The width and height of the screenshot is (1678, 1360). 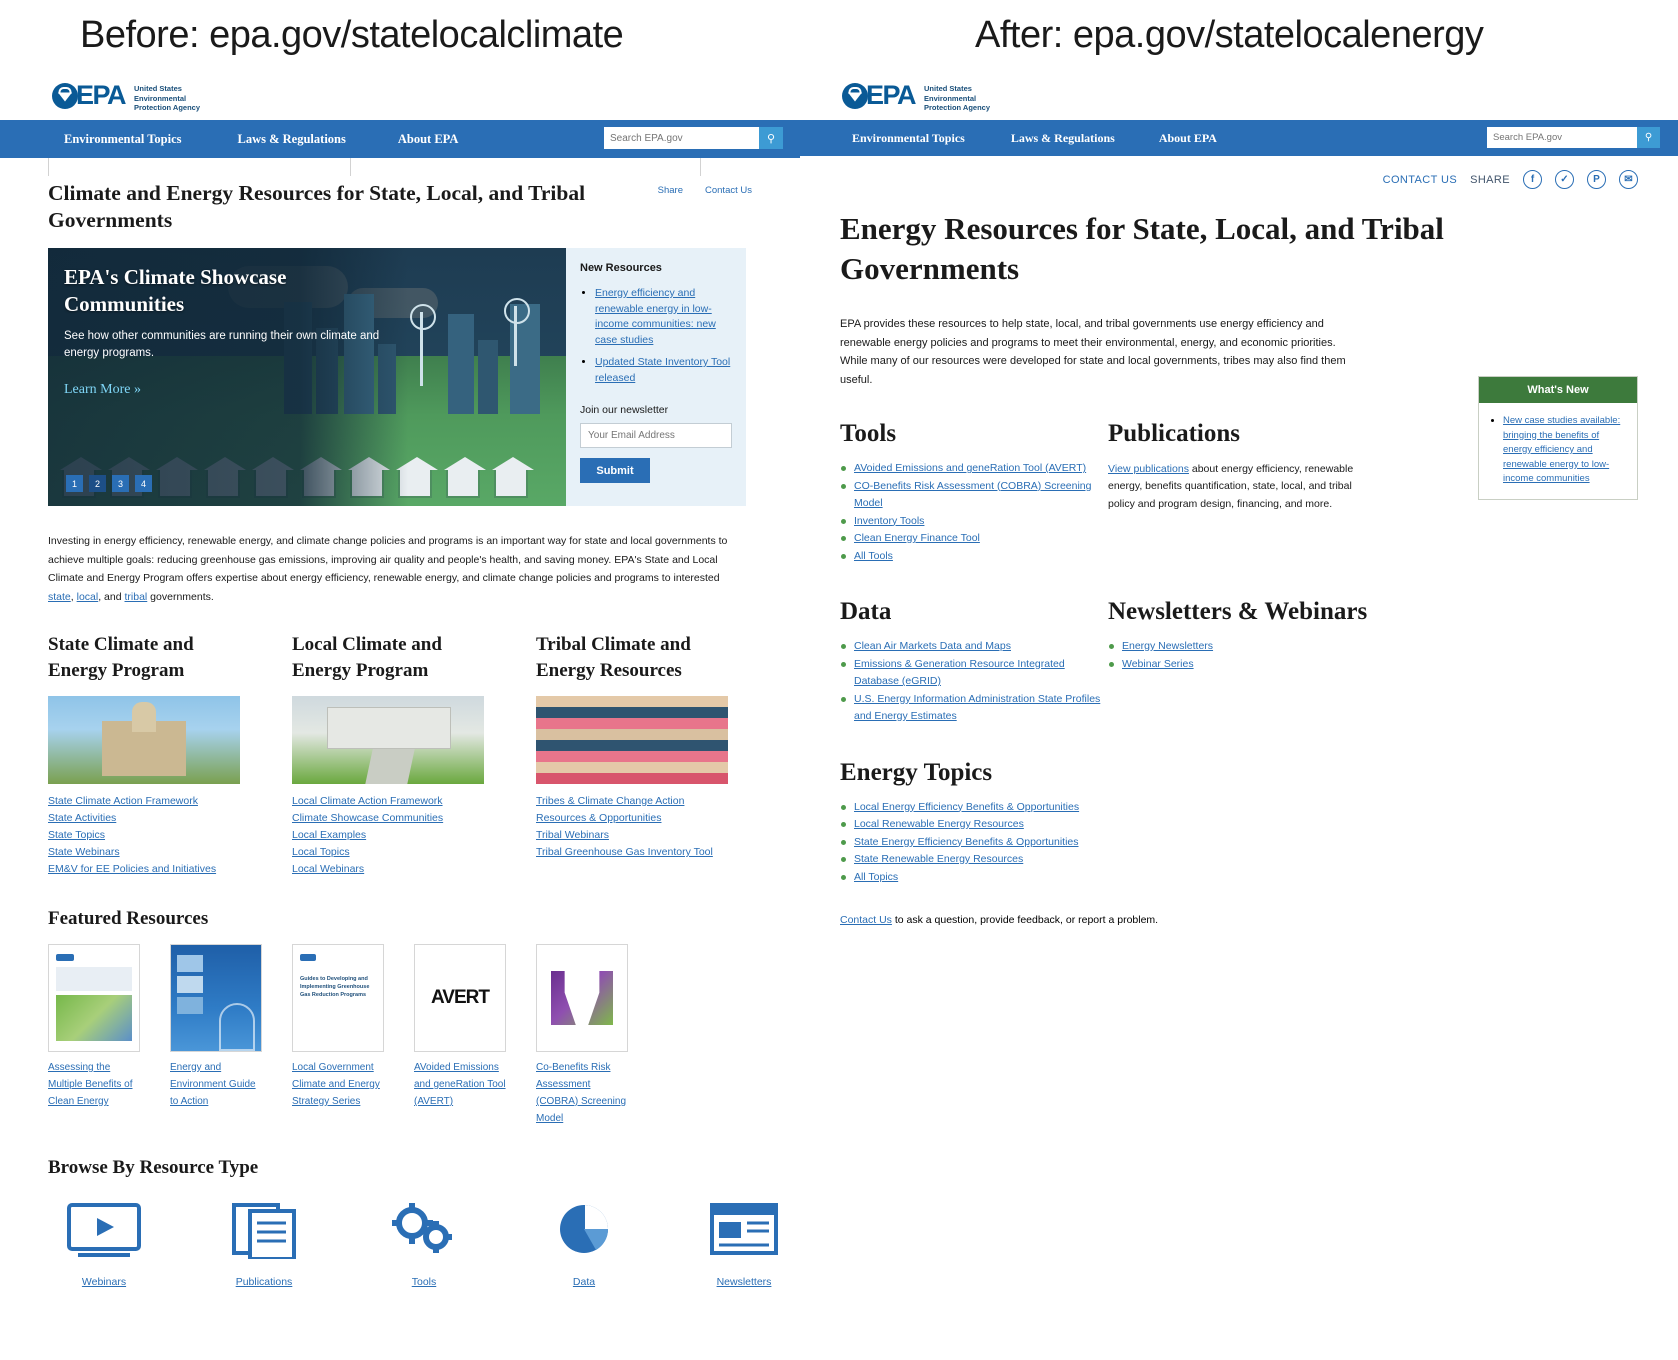 What do you see at coordinates (144, 740) in the screenshot?
I see `texas-capitol-photo` at bounding box center [144, 740].